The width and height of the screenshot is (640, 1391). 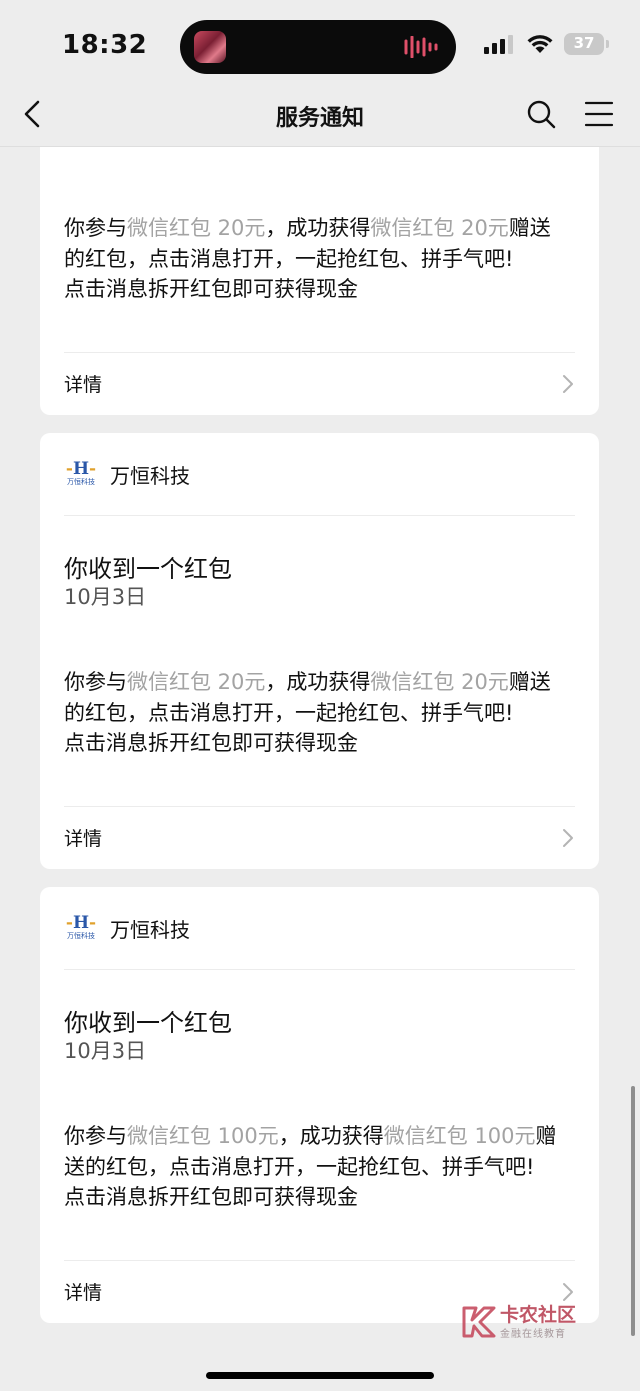 I want to click on status-time: 18:32, so click(x=105, y=45).